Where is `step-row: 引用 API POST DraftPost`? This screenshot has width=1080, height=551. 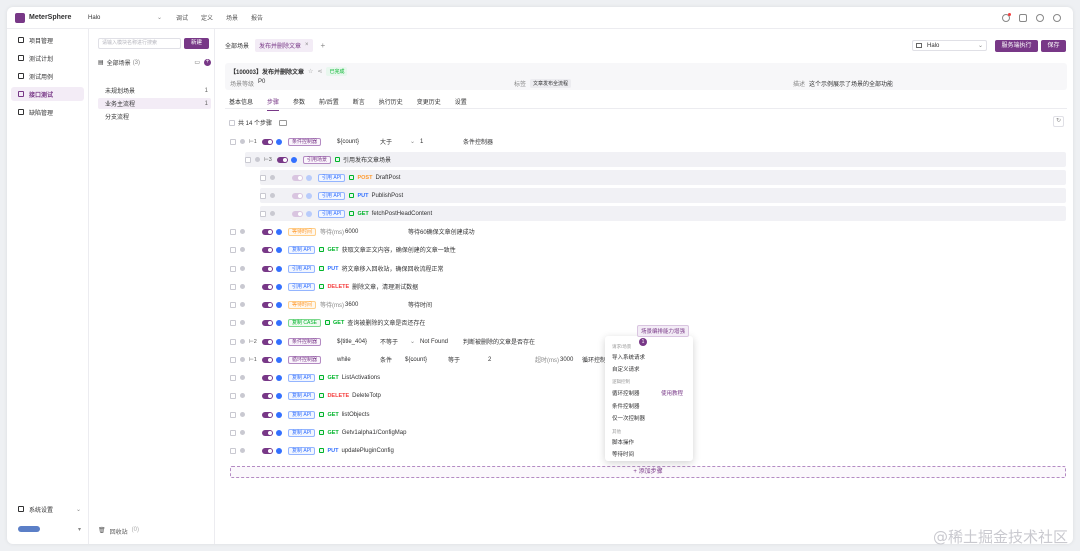 step-row: 引用 API POST DraftPost is located at coordinates (663, 177).